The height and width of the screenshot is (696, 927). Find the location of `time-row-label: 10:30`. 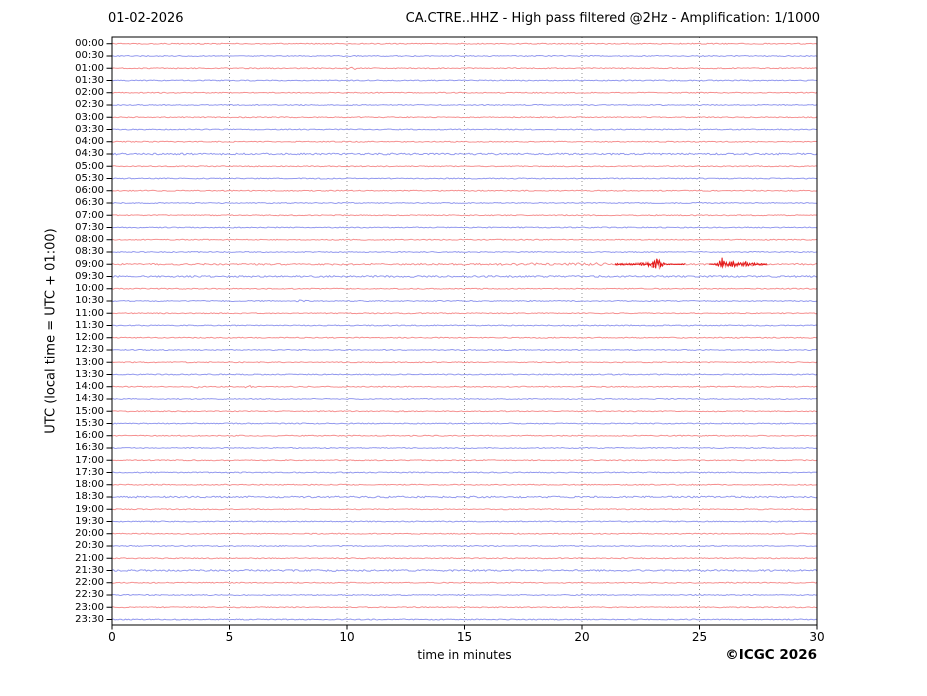

time-row-label: 10:30 is located at coordinates (89, 301).